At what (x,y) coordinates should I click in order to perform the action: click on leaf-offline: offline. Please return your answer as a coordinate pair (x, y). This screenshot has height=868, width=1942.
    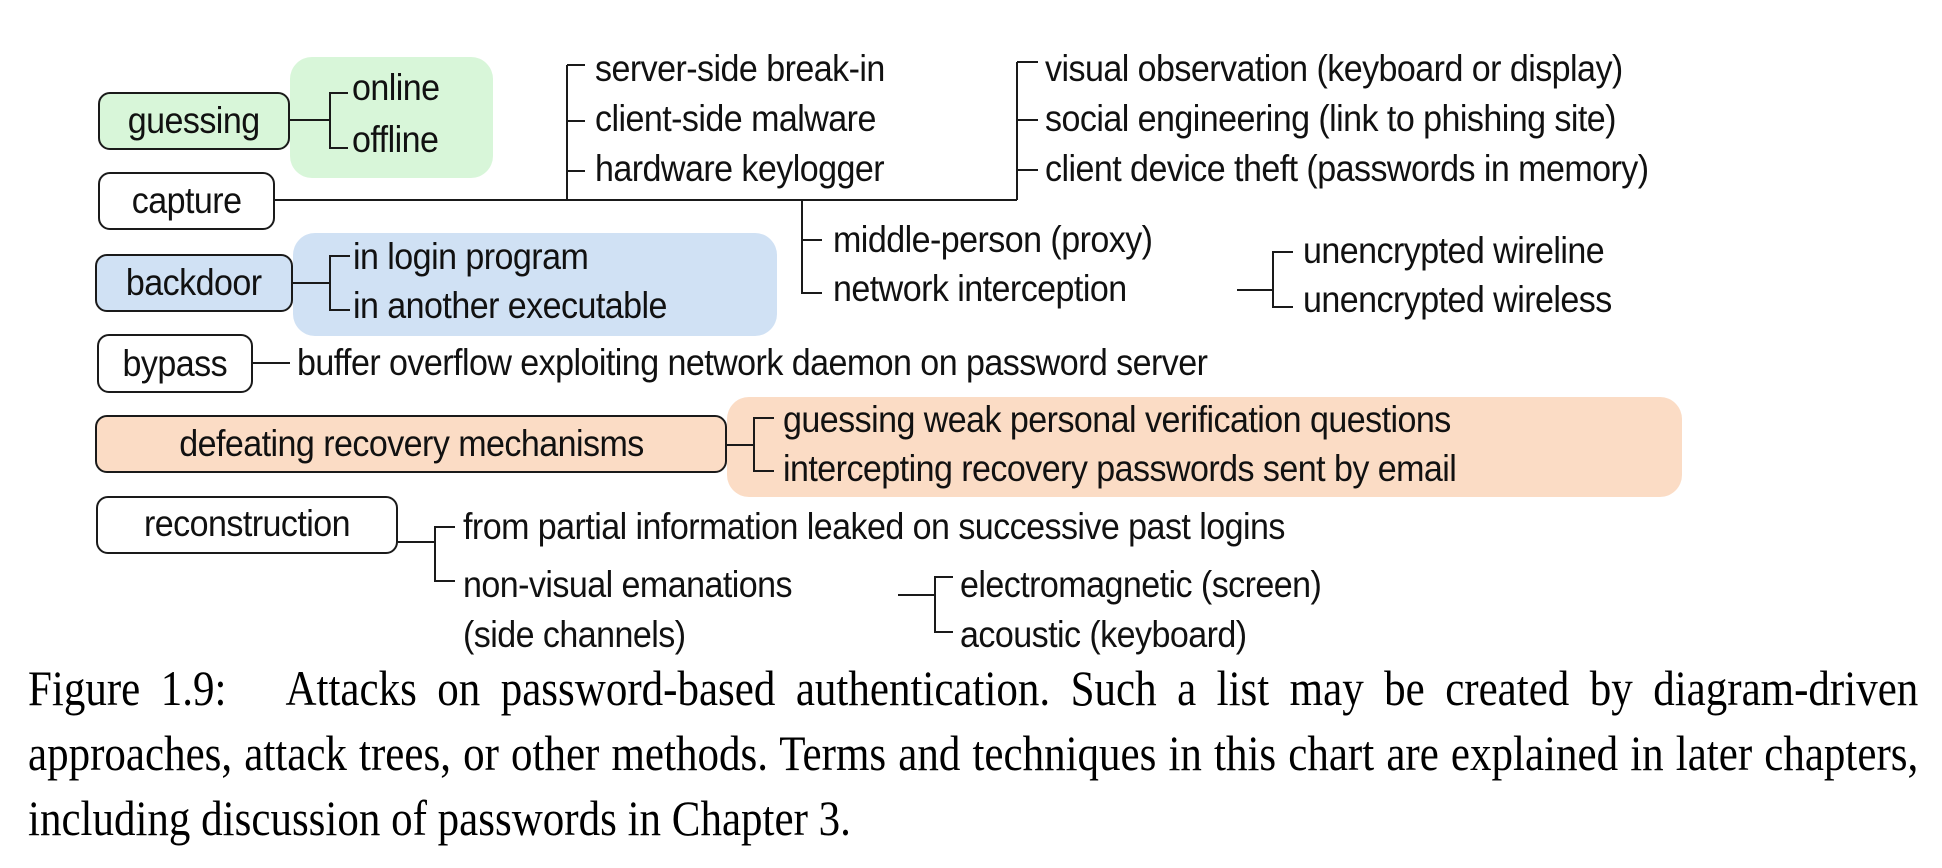
    Looking at the image, I should click on (395, 139).